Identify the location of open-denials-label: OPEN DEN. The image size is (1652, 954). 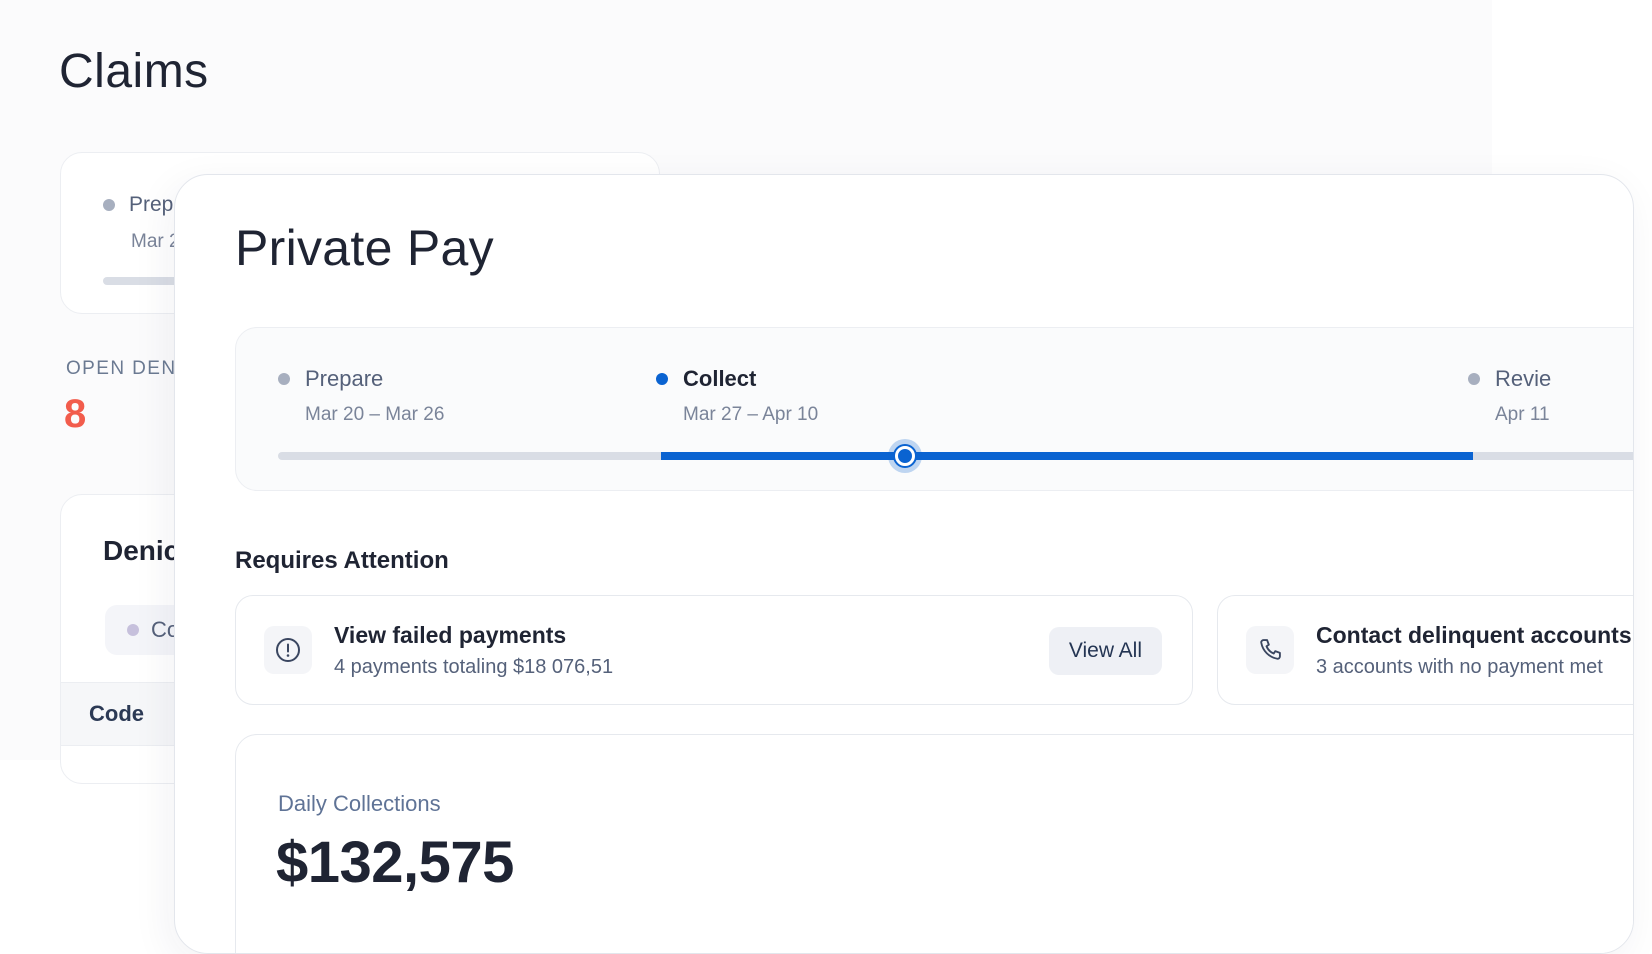
(121, 368).